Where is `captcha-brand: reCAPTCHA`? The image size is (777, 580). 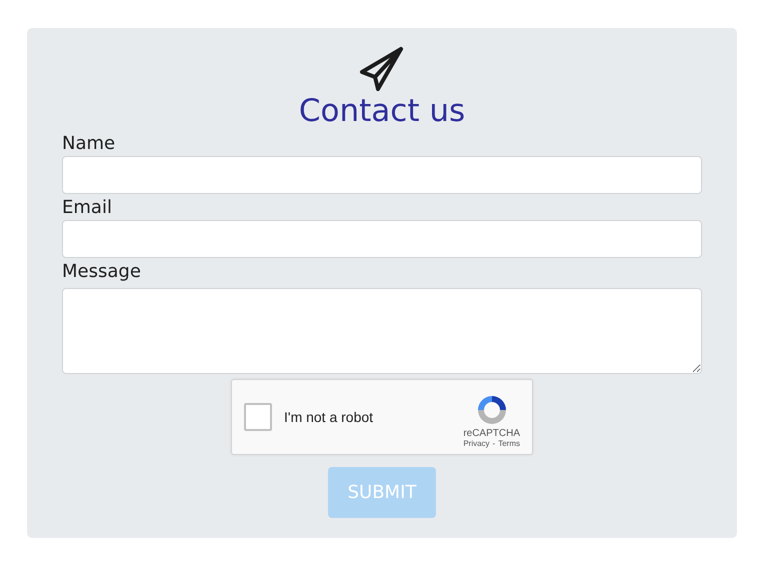
captcha-brand: reCAPTCHA is located at coordinates (491, 433).